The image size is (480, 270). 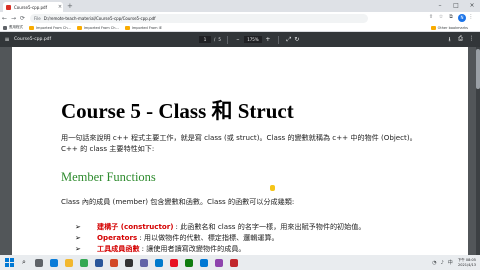 What do you see at coordinates (4, 18) in the screenshot?
I see `back-button: ←` at bounding box center [4, 18].